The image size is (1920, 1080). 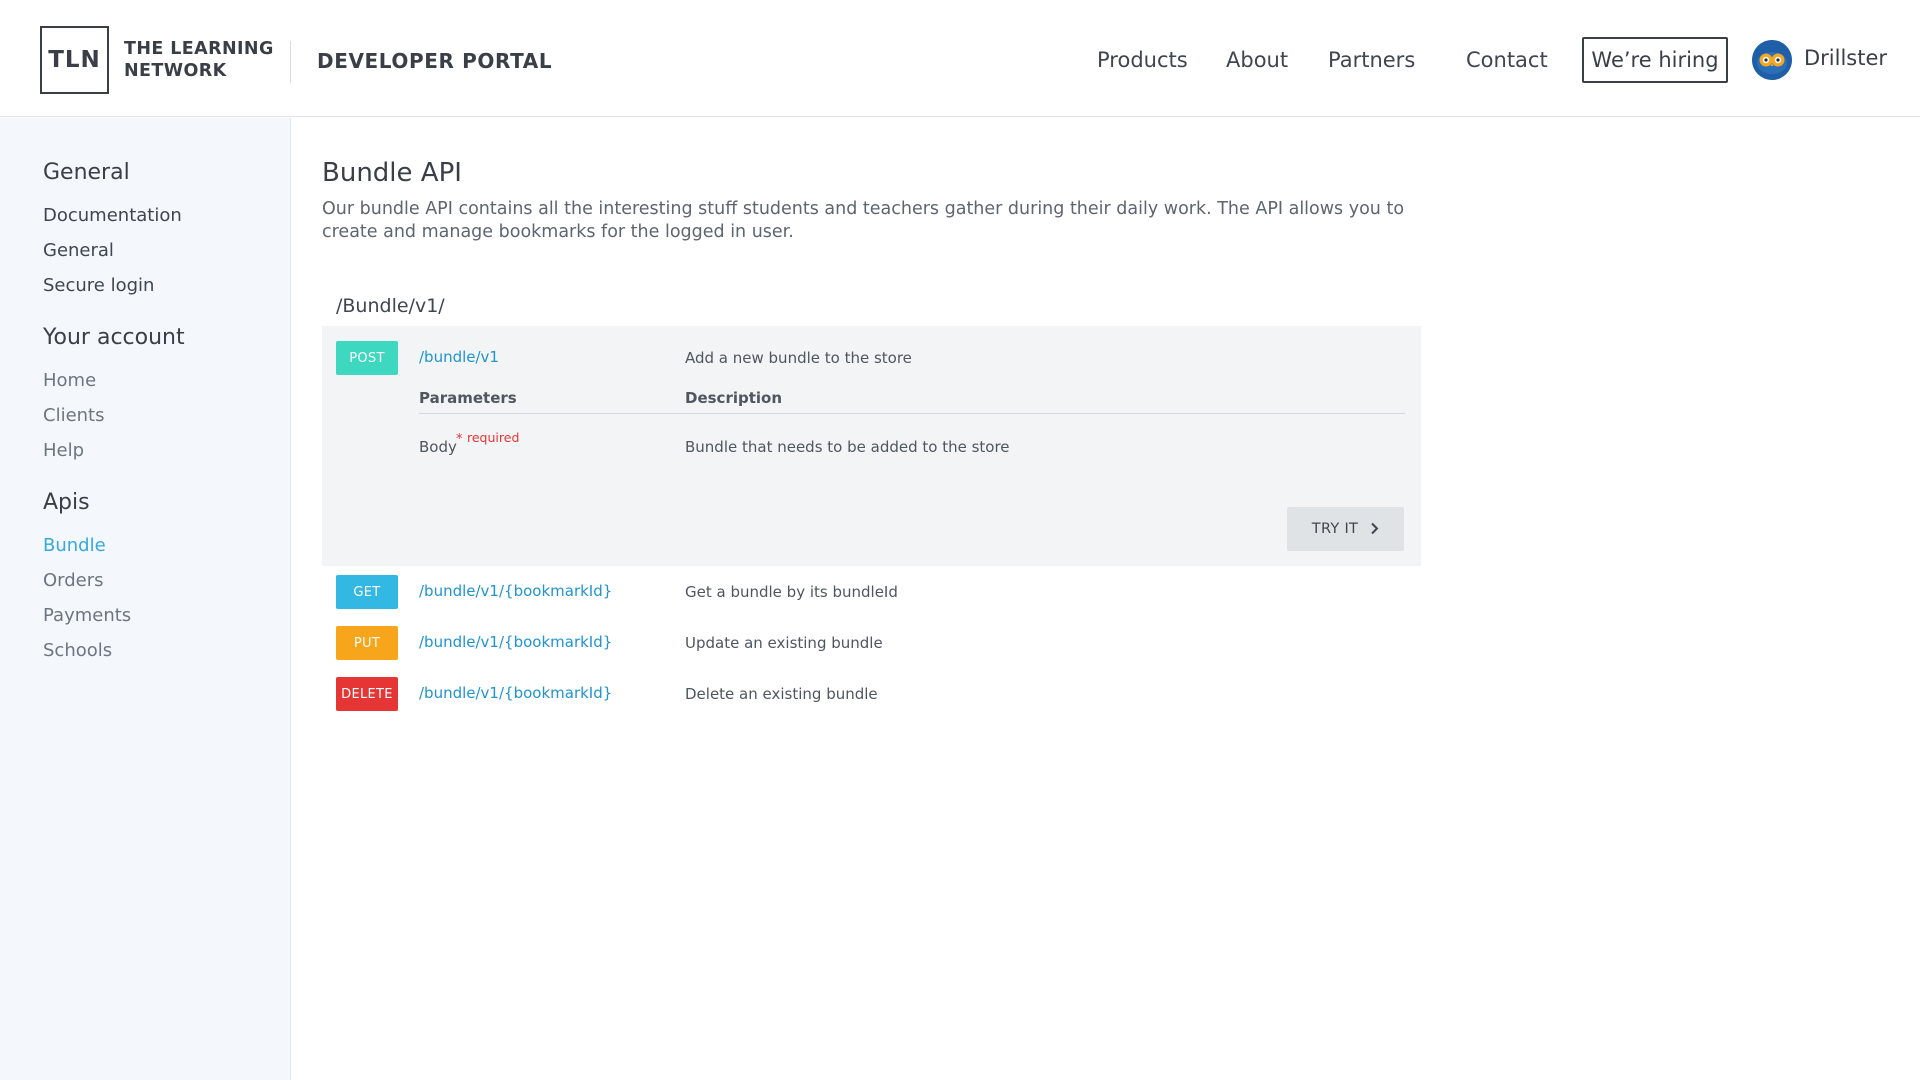 What do you see at coordinates (392, 173) in the screenshot?
I see `page-title: Bundle API` at bounding box center [392, 173].